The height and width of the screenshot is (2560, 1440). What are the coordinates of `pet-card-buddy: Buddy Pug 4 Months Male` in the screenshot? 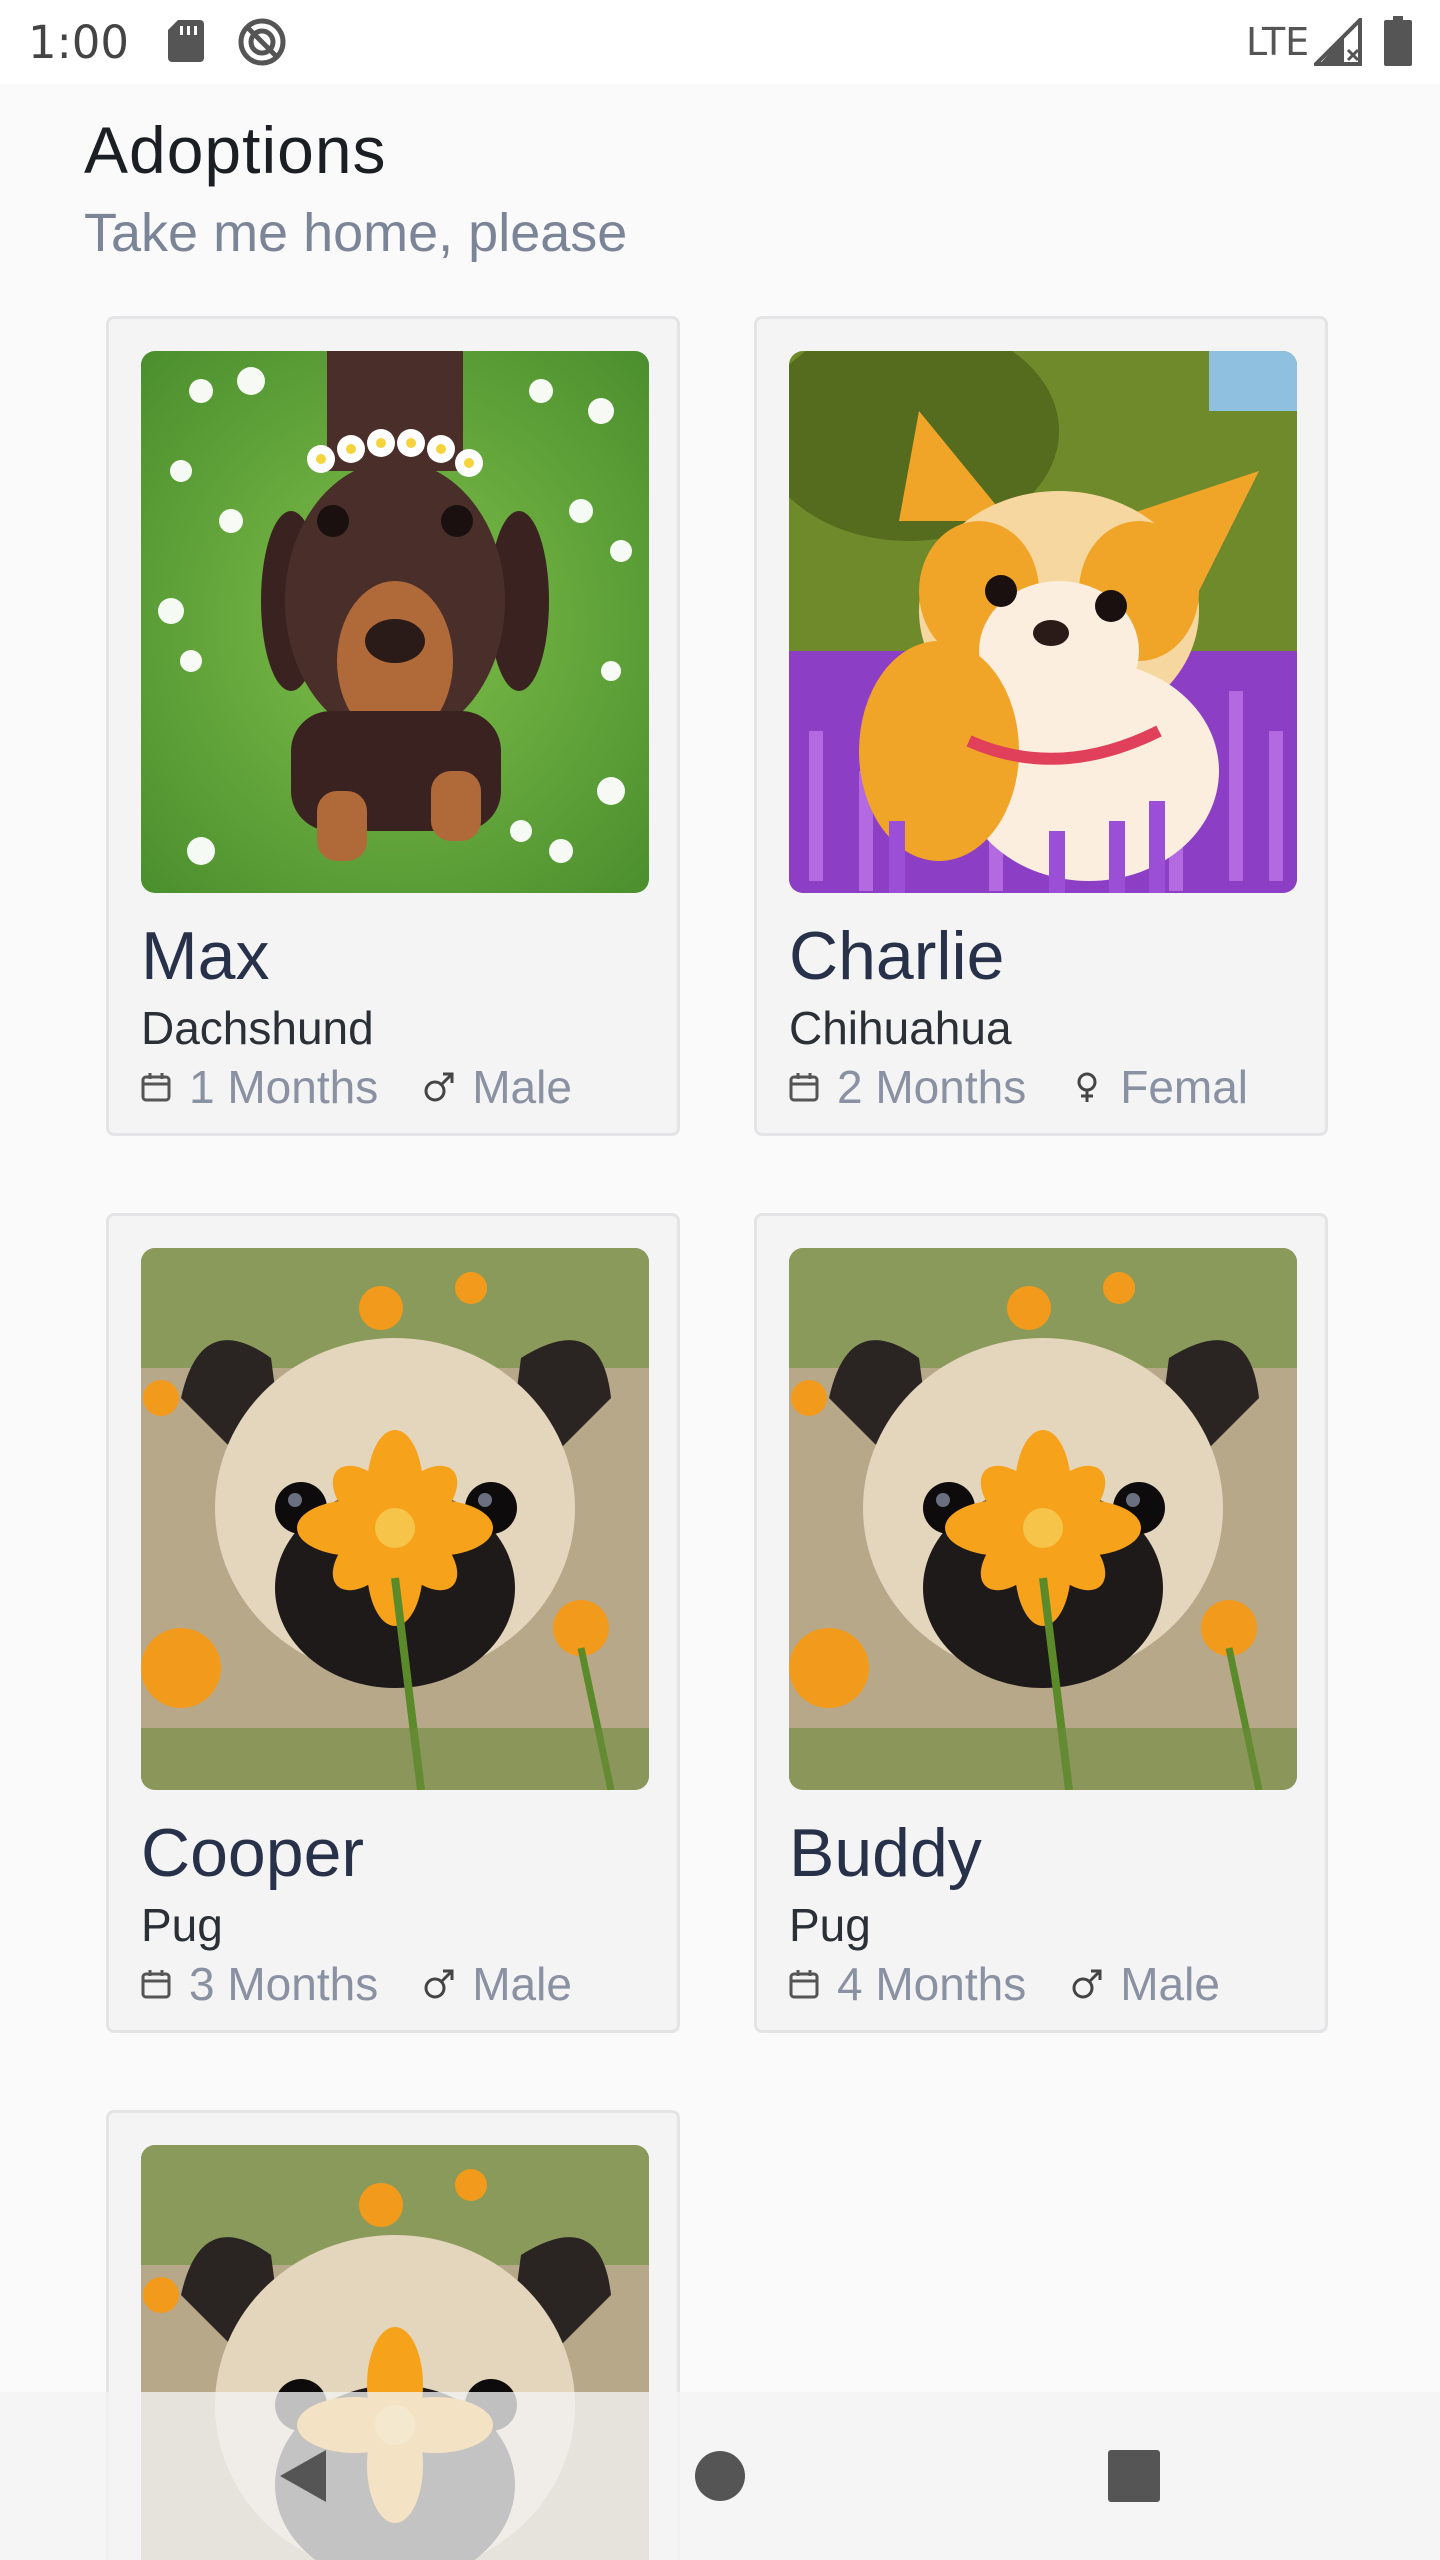 It's located at (1041, 1623).